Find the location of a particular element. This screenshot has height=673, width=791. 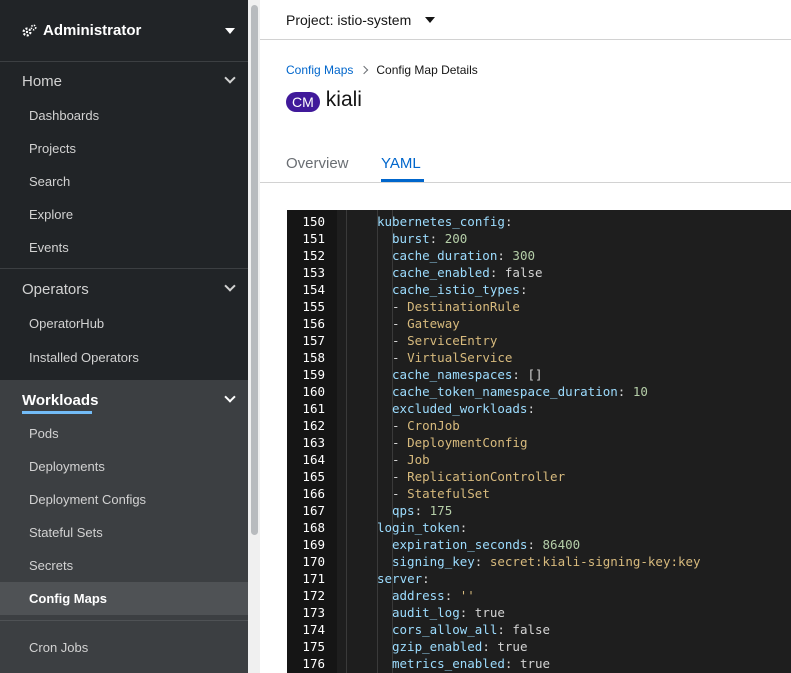

tab-overview: Overview is located at coordinates (317, 163).